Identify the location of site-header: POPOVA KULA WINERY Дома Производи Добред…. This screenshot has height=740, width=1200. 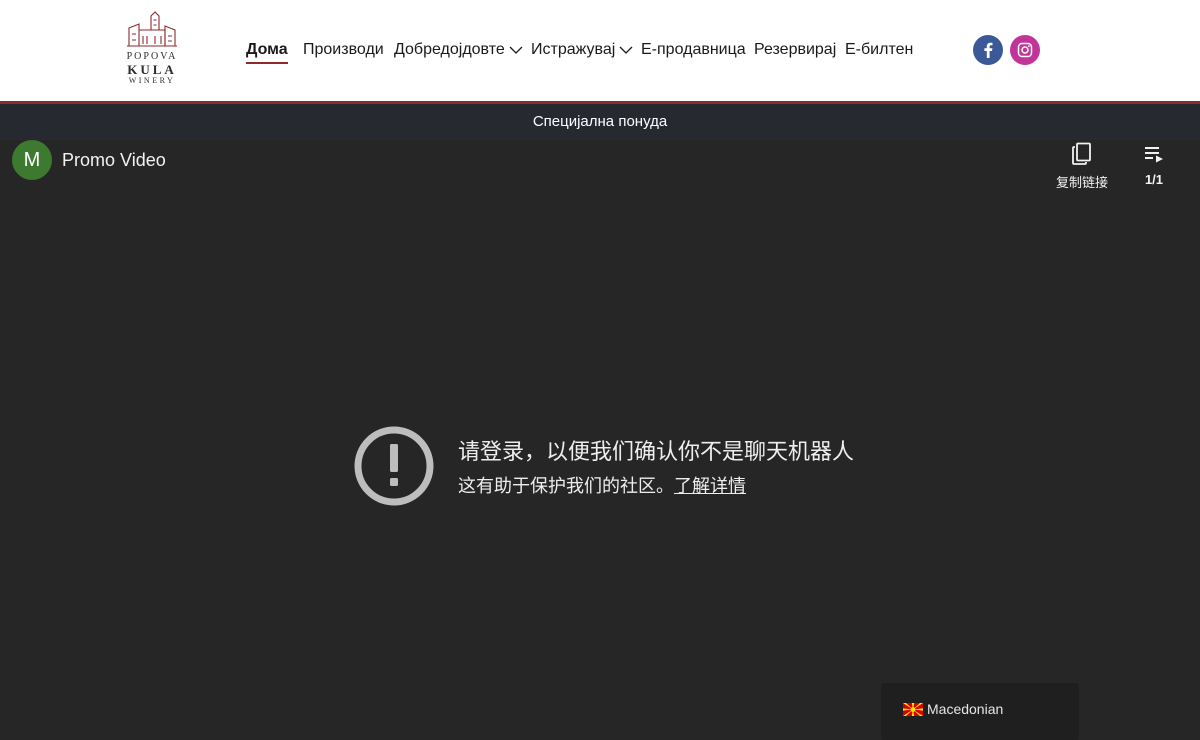
(600, 50).